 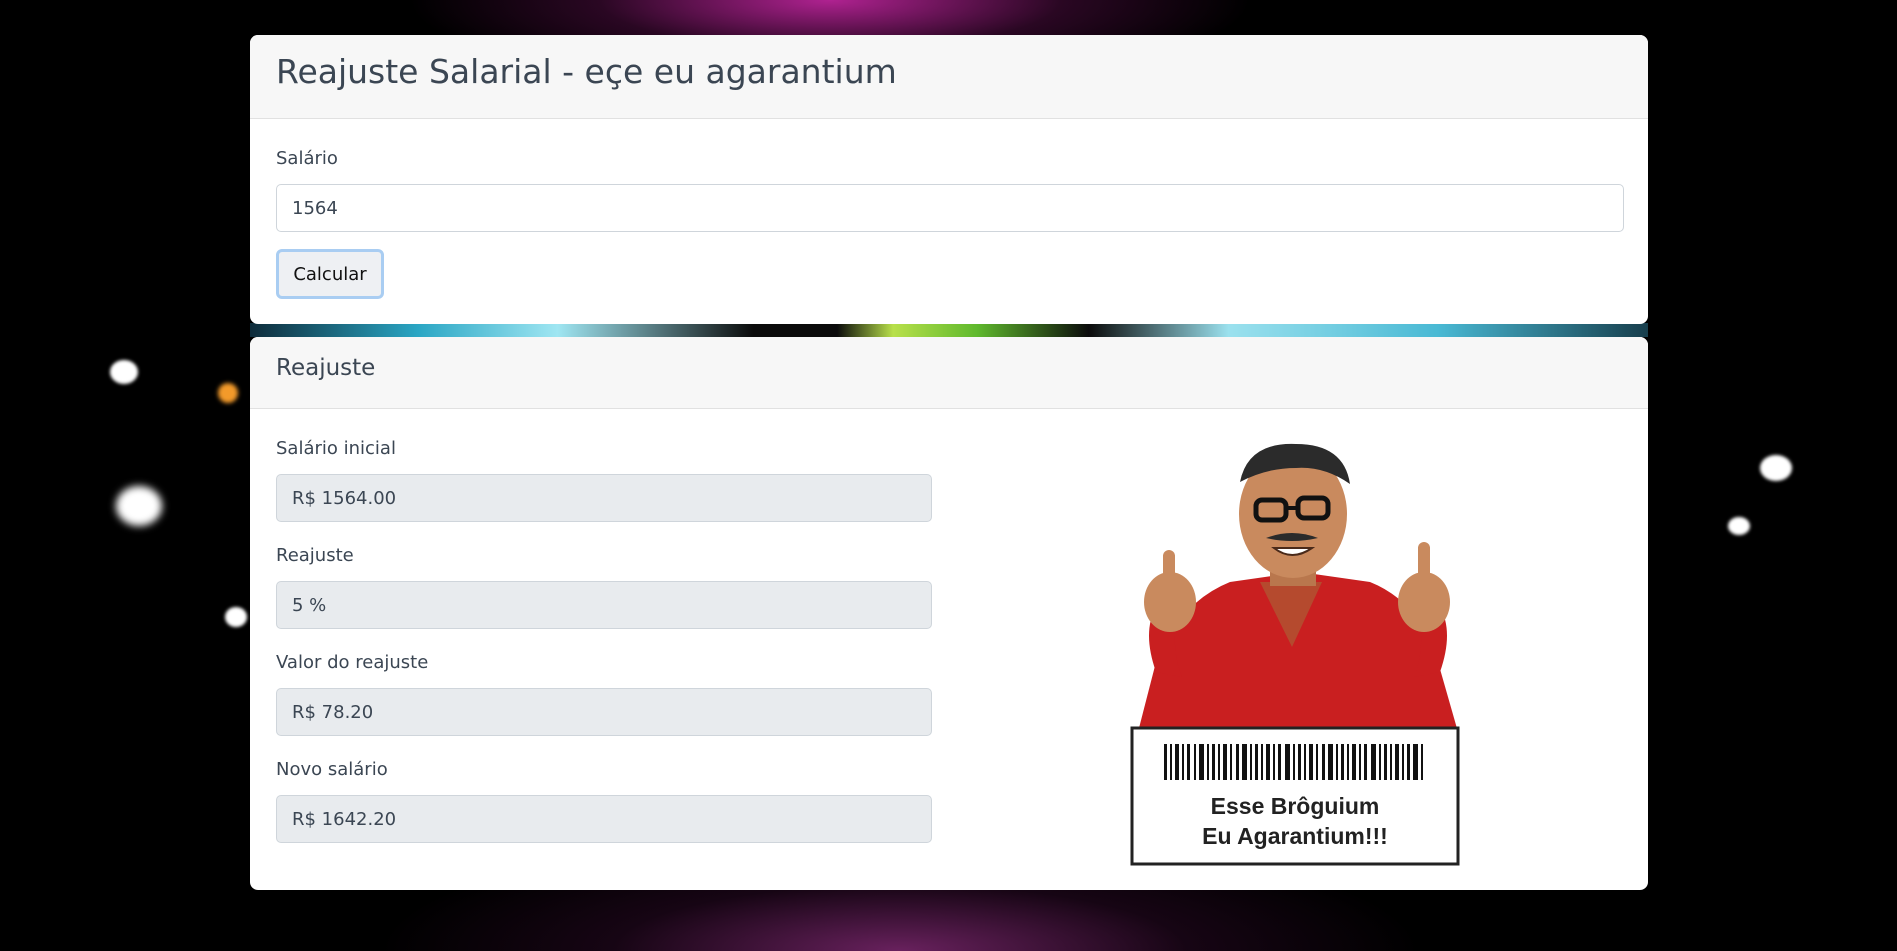 I want to click on barcode-sign: Esse Brôguium Eu Agarantium!!!, so click(x=1295, y=796).